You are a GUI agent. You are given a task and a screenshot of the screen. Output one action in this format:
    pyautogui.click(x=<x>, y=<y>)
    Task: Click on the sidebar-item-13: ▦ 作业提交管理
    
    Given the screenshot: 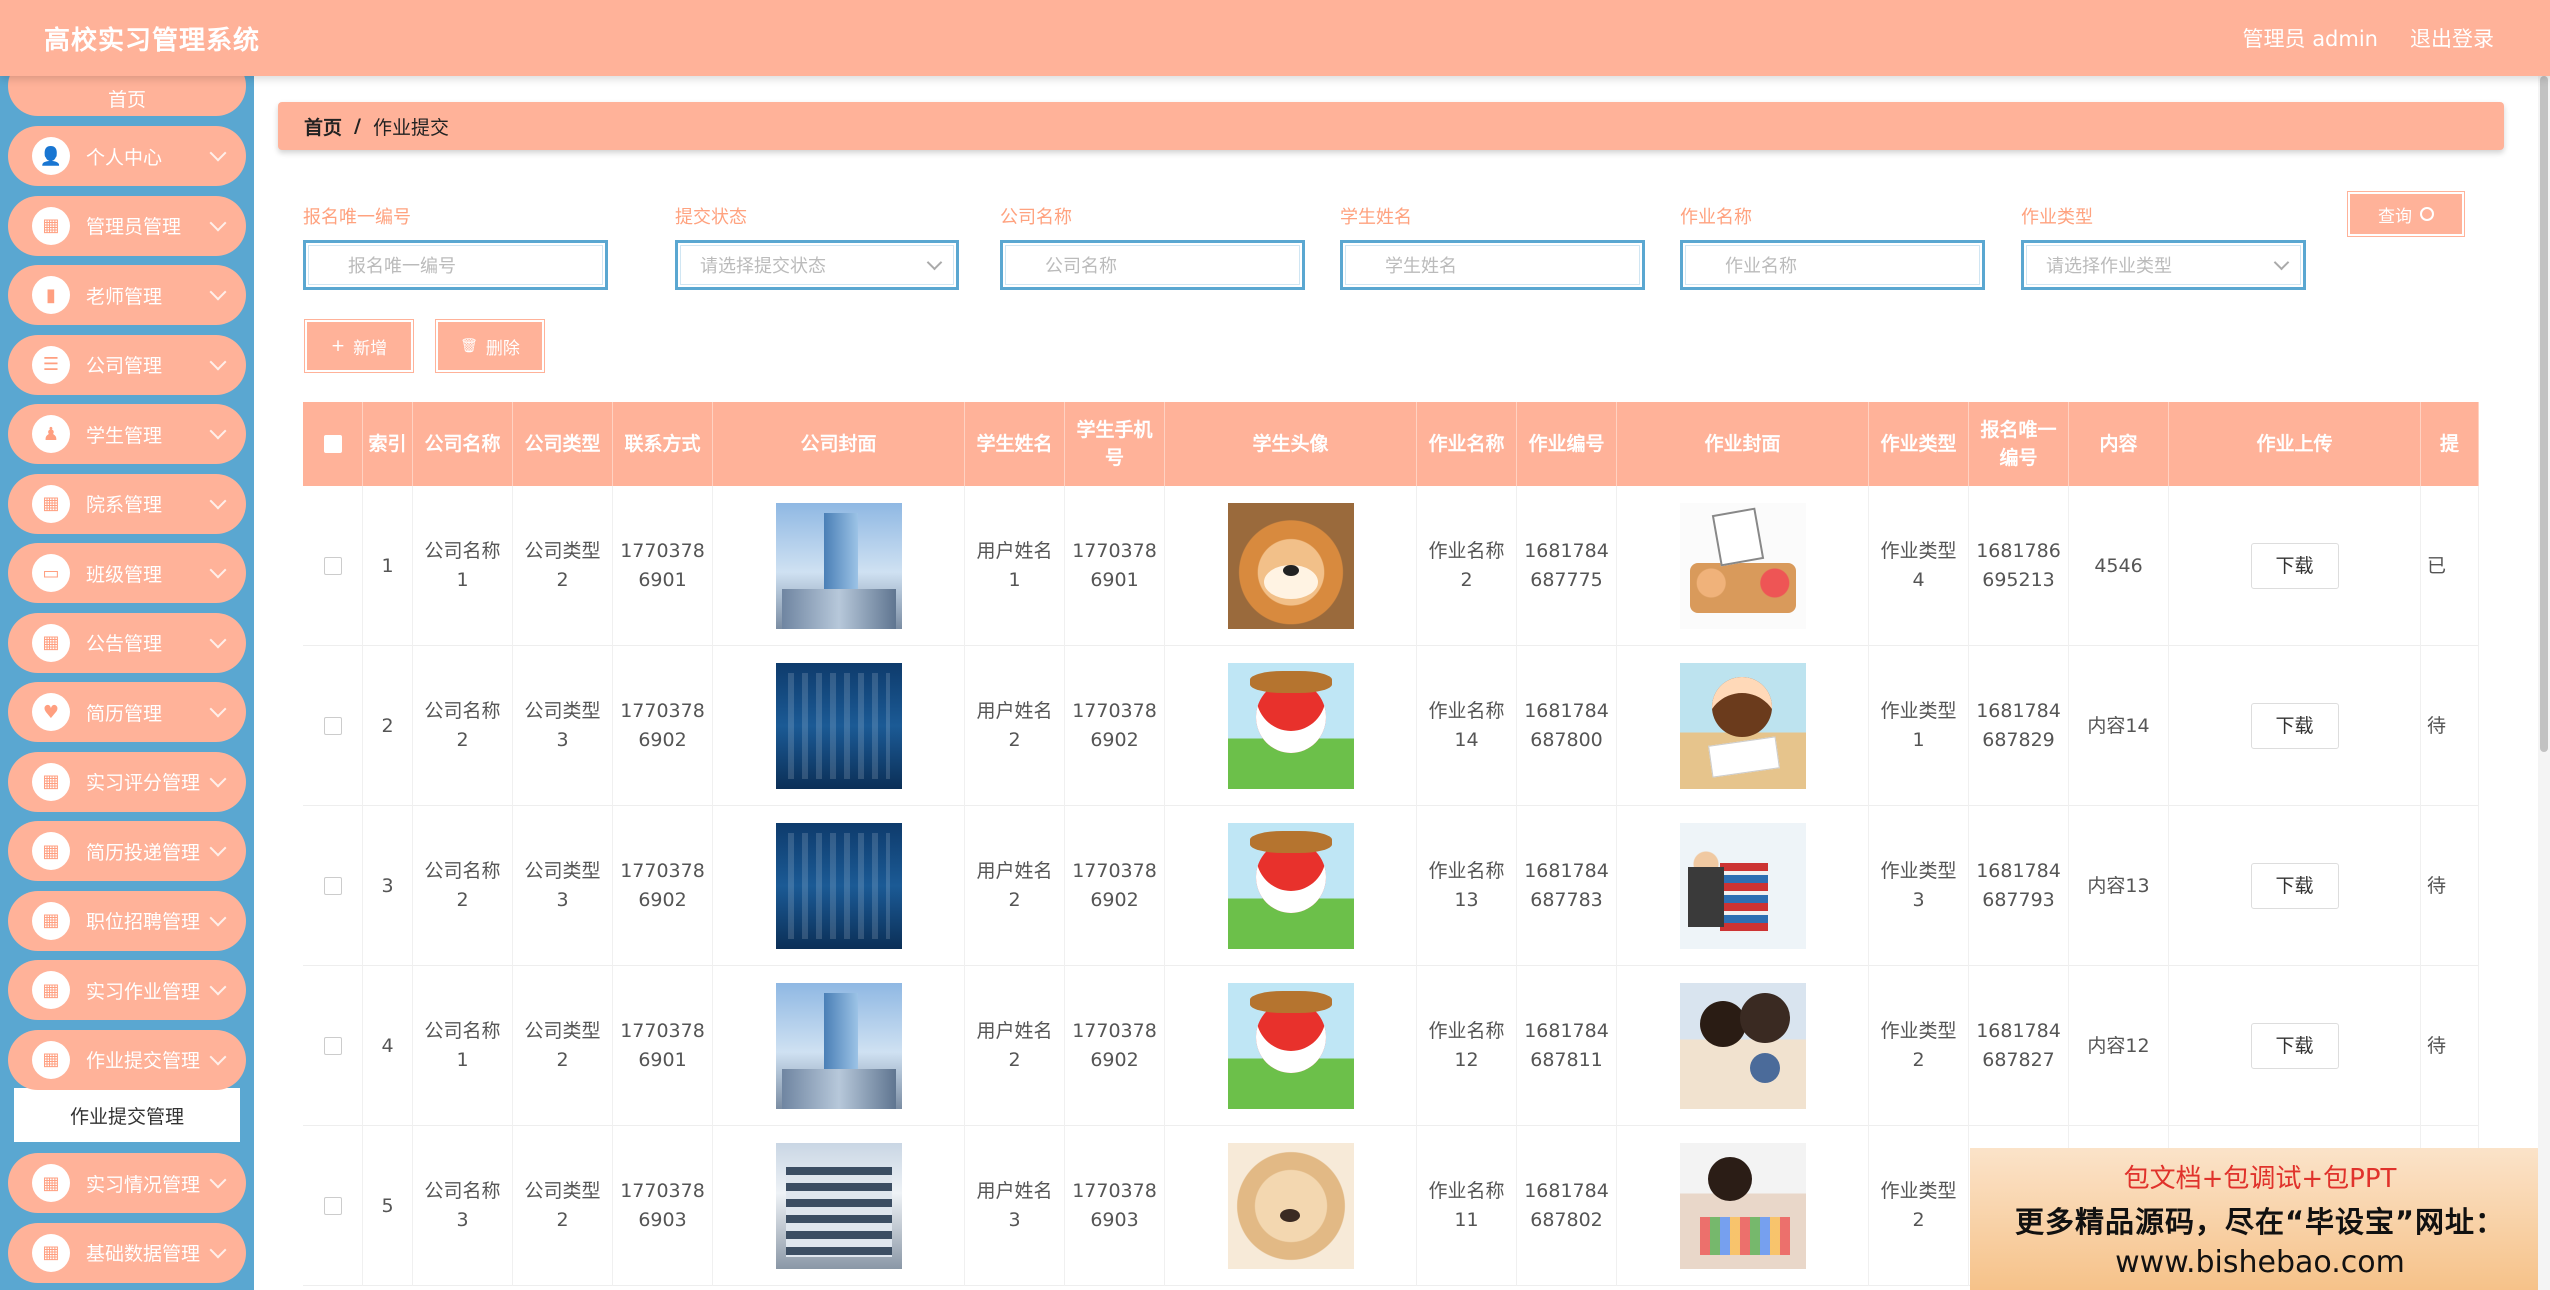 What is the action you would take?
    pyautogui.click(x=127, y=1059)
    